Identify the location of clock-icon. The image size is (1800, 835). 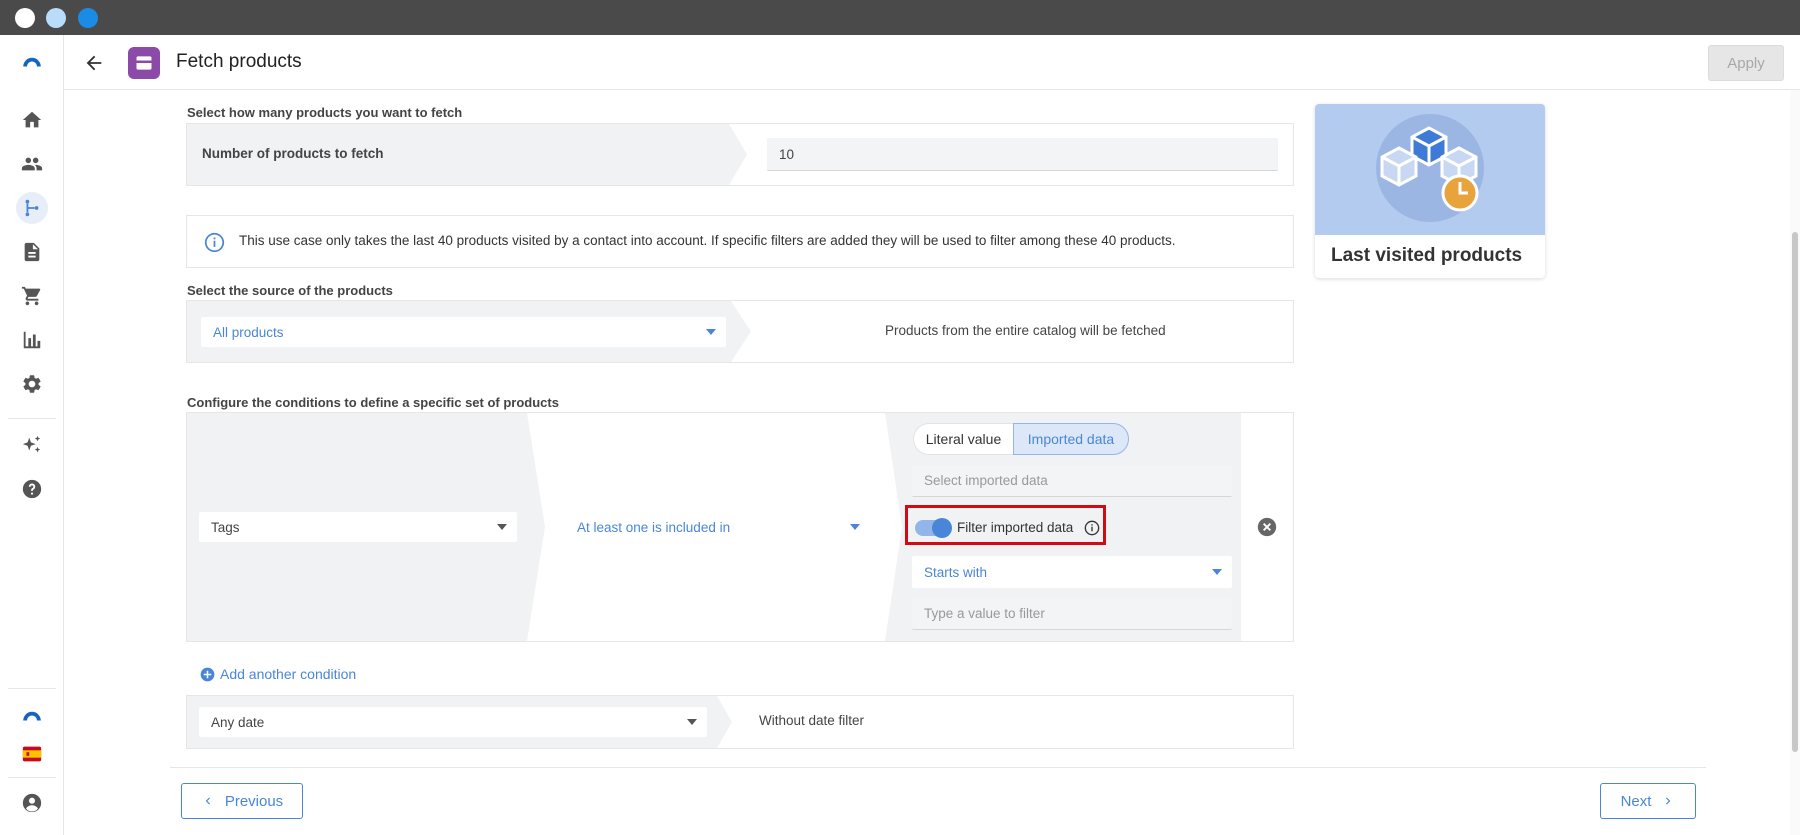
(1460, 193).